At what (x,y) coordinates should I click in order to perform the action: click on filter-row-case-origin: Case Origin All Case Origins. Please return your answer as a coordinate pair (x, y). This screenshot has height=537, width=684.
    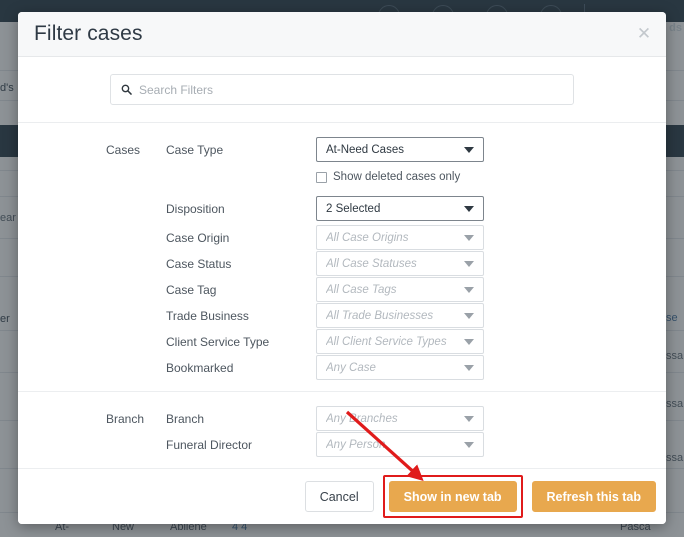
    Looking at the image, I should click on (342, 237).